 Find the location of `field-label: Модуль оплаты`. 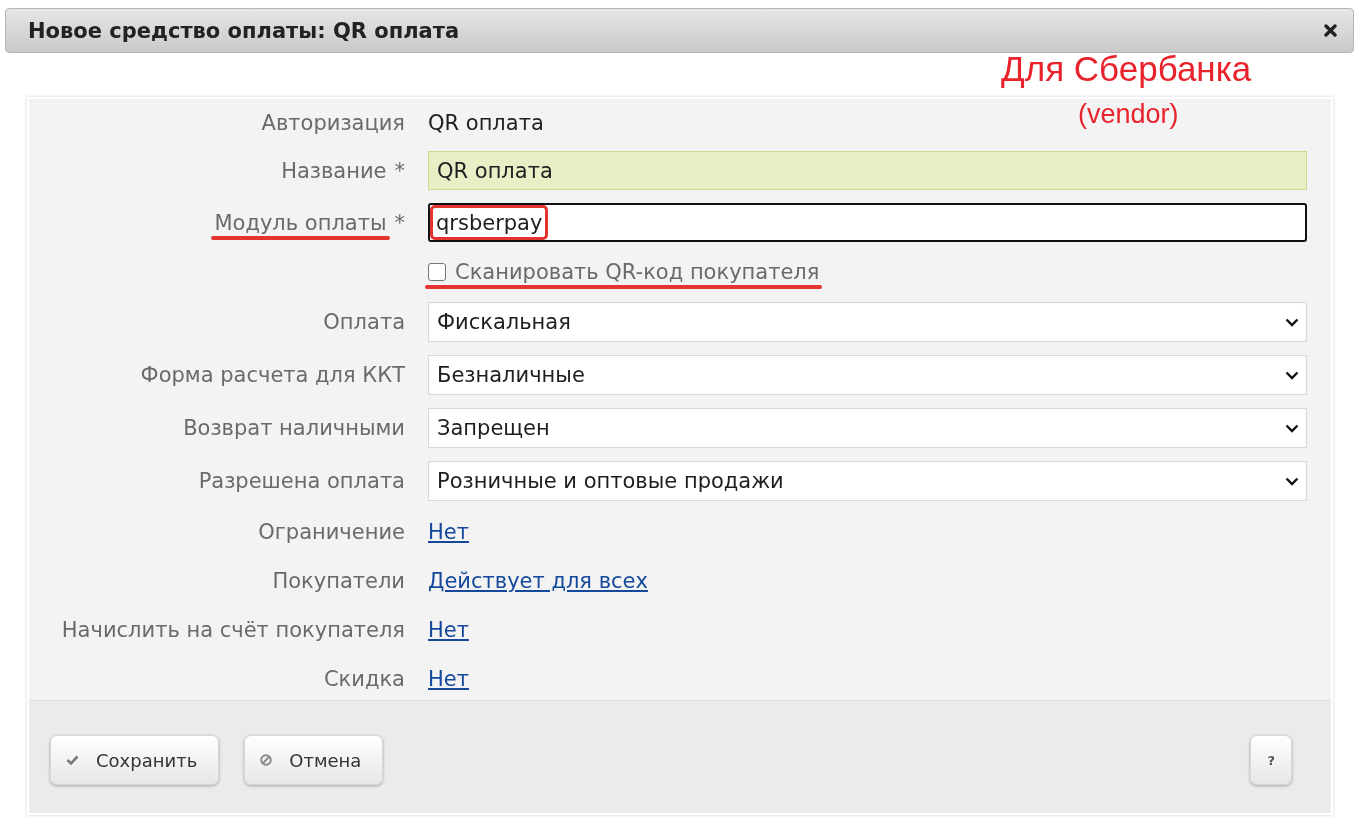

field-label: Модуль оплаты is located at coordinates (300, 222).